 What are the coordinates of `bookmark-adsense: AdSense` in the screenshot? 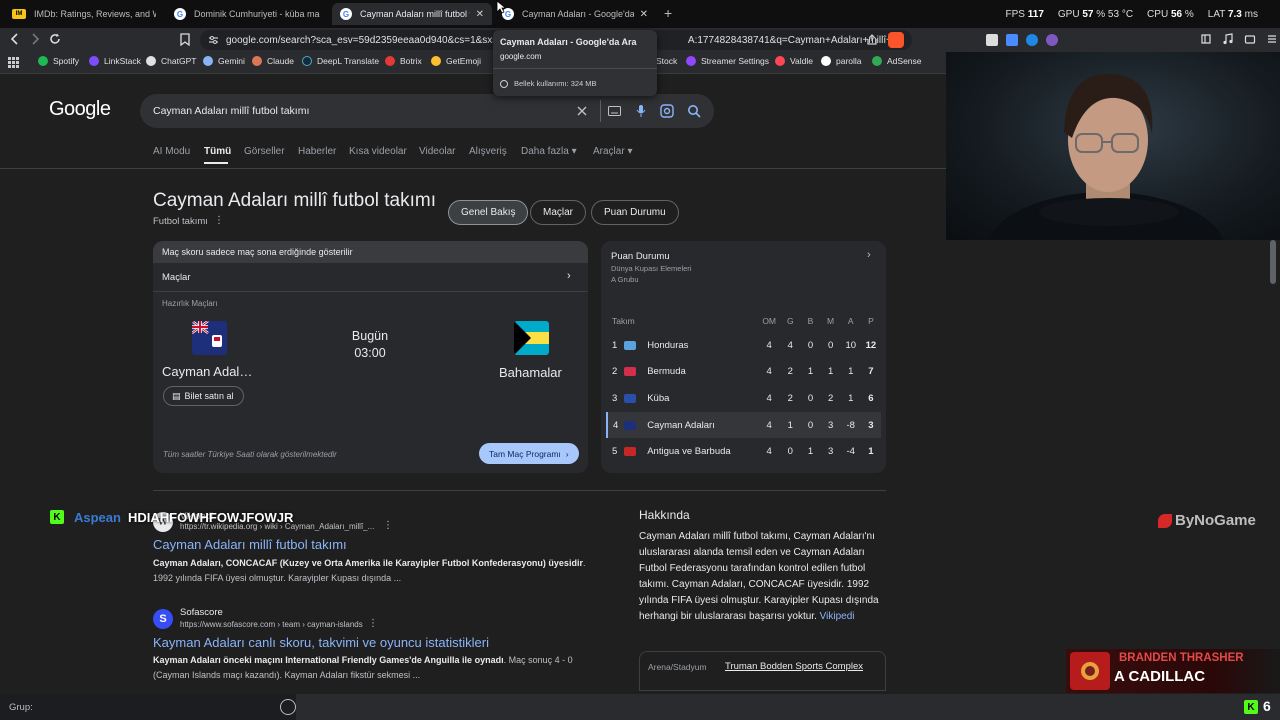 It's located at (897, 61).